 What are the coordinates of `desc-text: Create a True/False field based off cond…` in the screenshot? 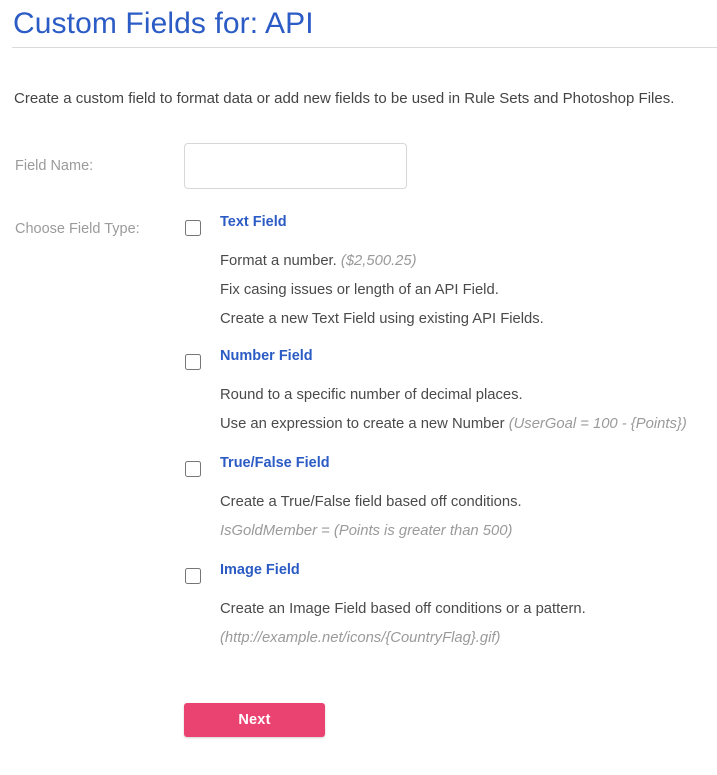 It's located at (371, 502).